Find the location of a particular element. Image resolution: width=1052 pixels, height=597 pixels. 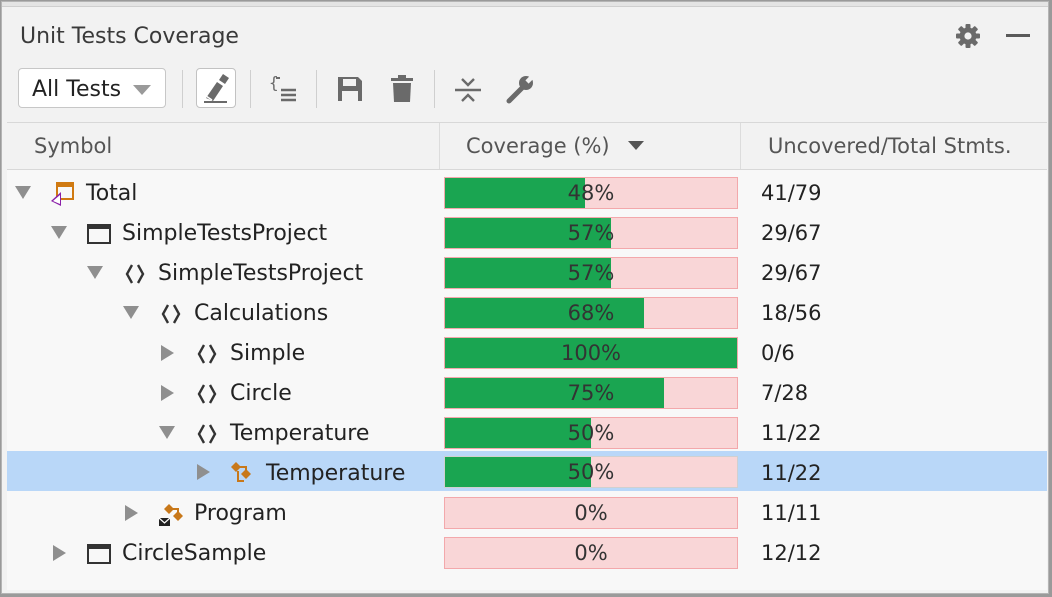

coverage-bar: 75% is located at coordinates (591, 393).